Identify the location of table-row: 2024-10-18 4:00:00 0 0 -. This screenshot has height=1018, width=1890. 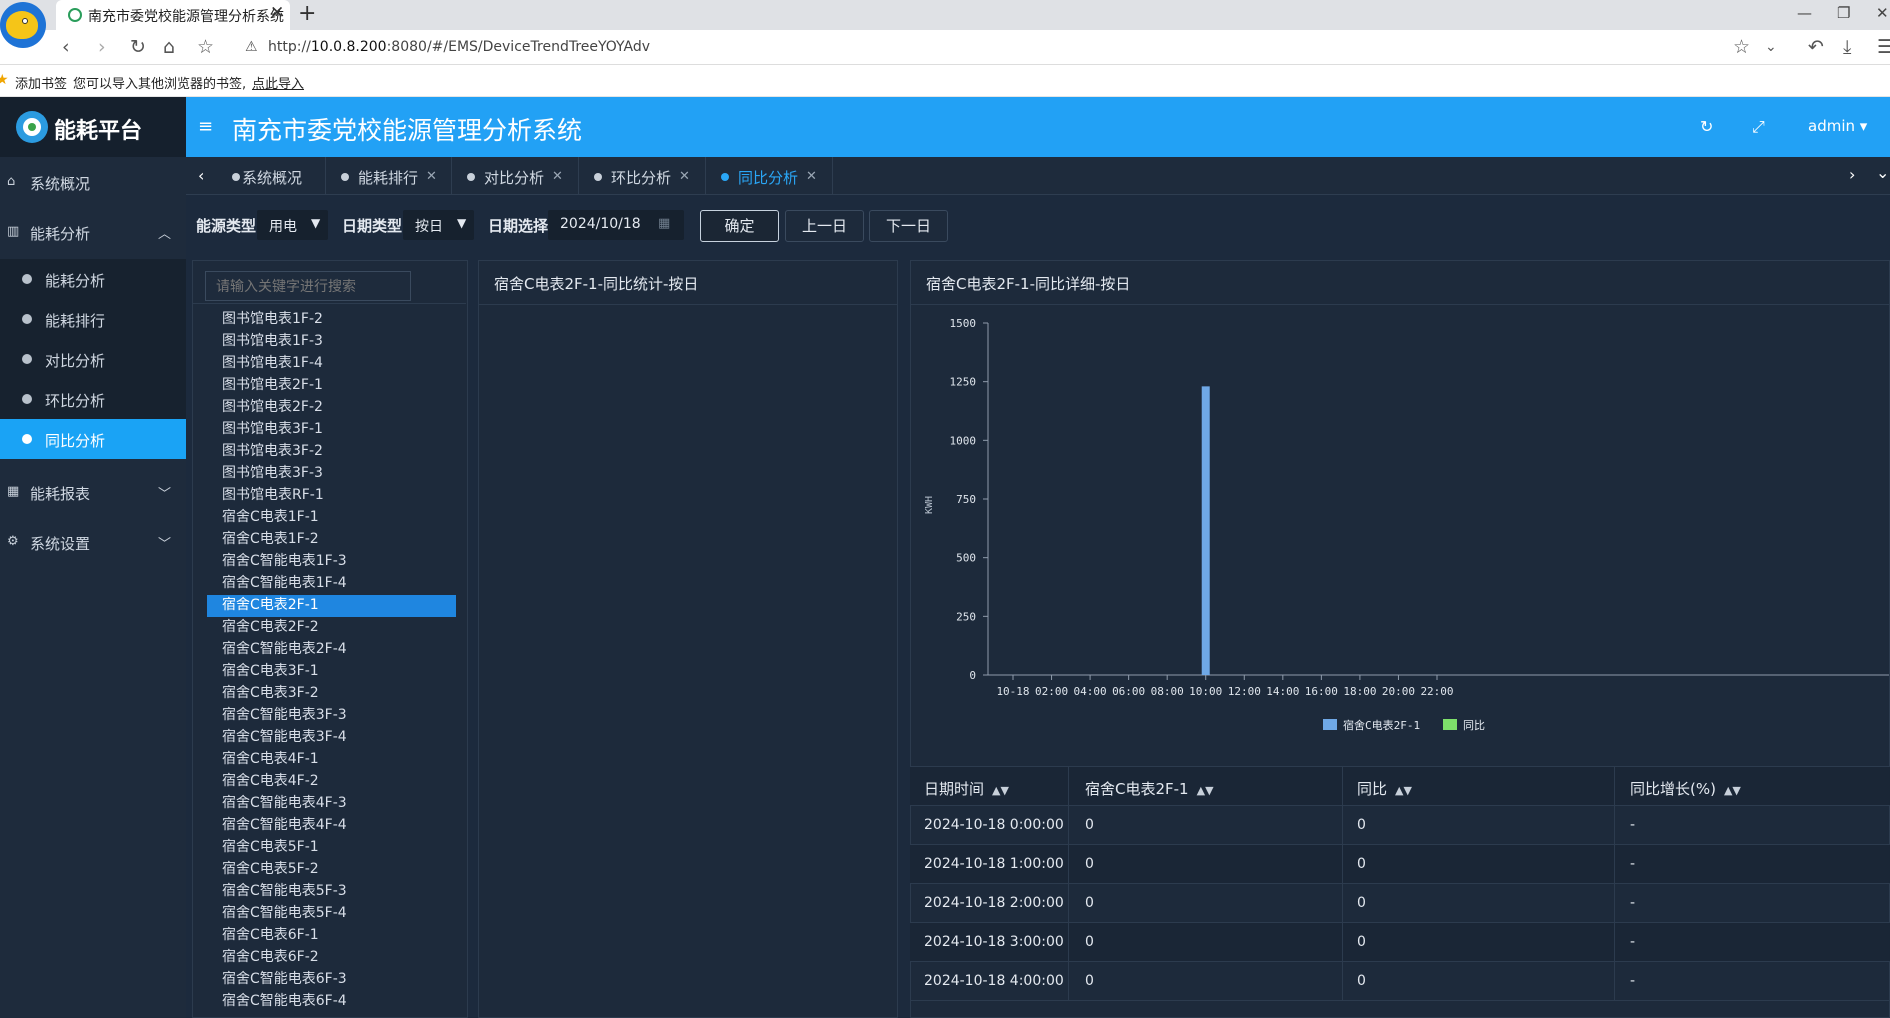
(1400, 981).